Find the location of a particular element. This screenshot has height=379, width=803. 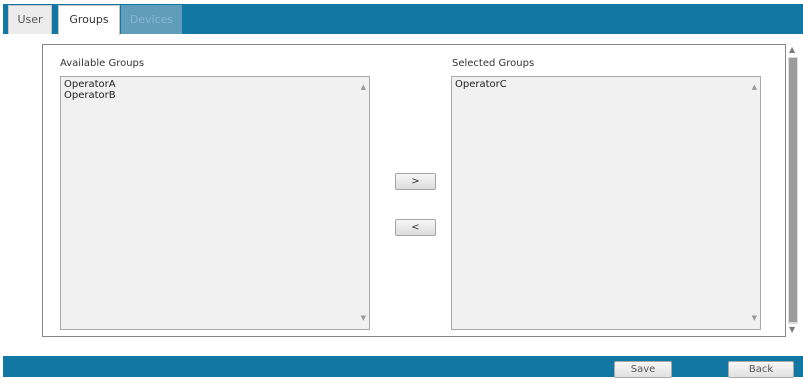

back-button: Back is located at coordinates (761, 369).